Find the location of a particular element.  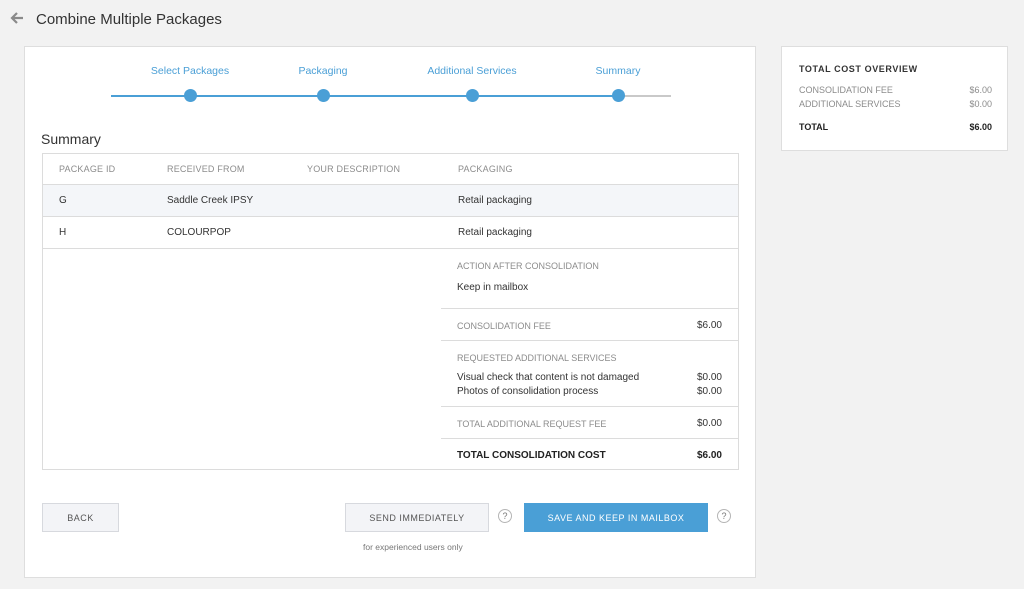

overview-total-row: TOTAL $6.00 is located at coordinates (895, 127).